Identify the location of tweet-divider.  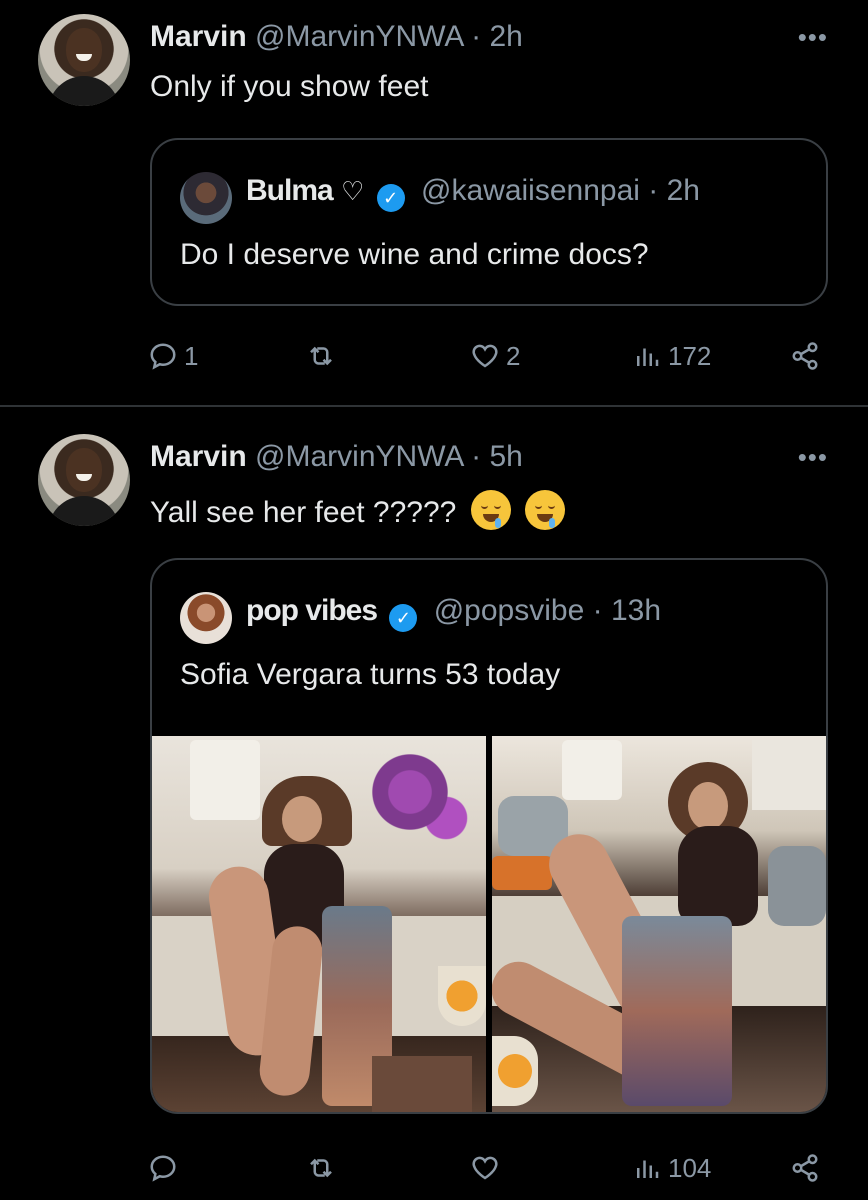
(434, 406).